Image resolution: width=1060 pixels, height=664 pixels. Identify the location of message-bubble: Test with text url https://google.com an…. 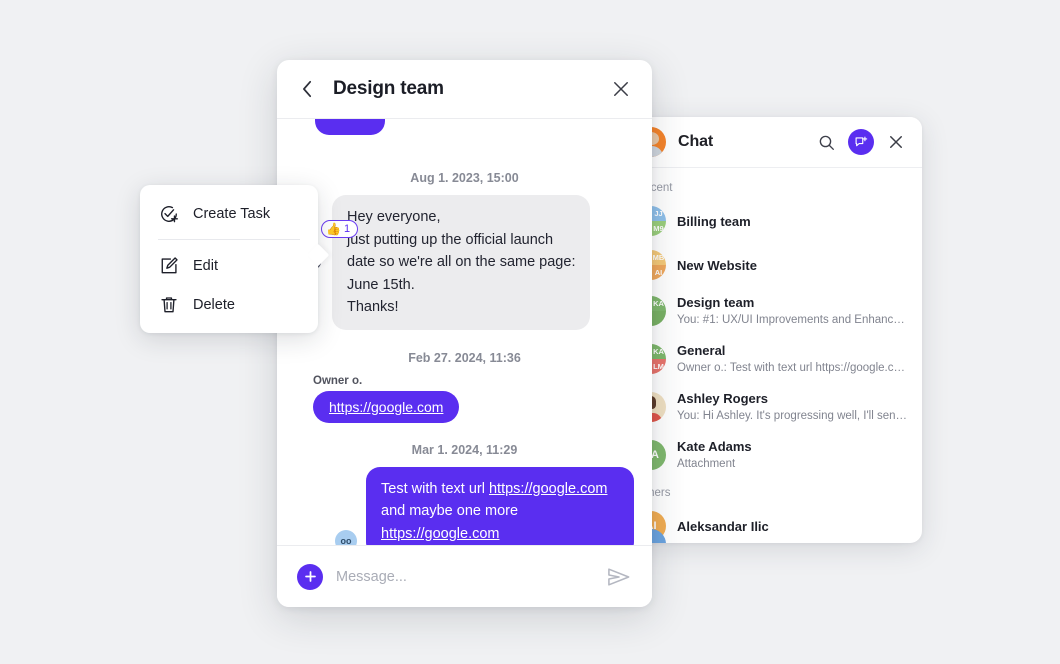
(500, 505).